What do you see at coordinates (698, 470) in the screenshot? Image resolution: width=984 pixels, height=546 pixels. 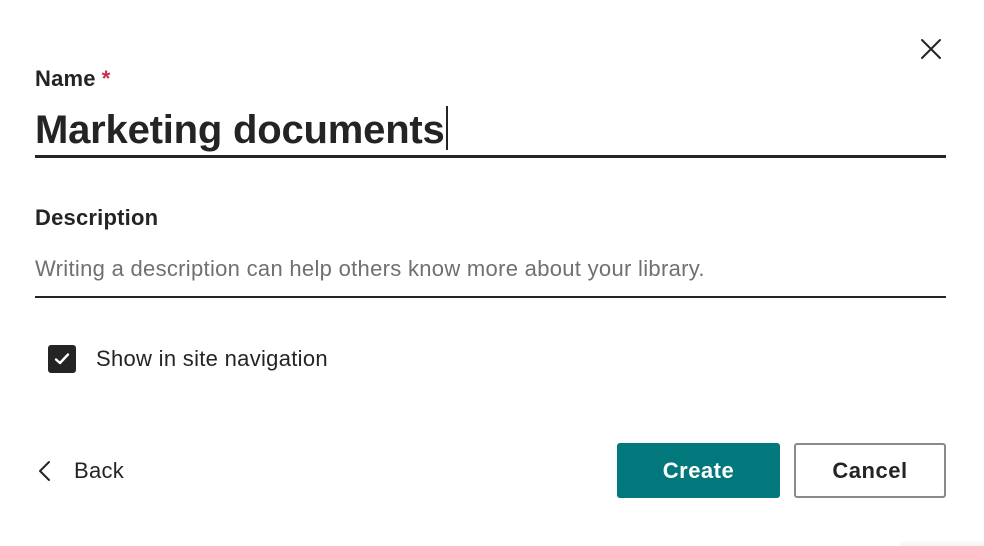 I see `create-button: Create` at bounding box center [698, 470].